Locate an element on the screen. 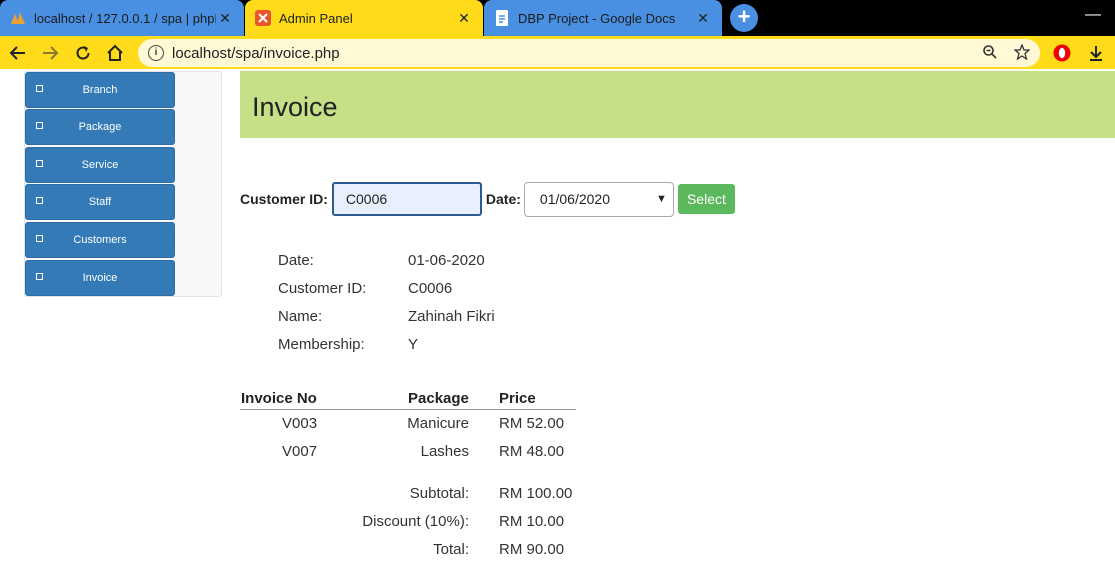  select-button: Select is located at coordinates (706, 199).